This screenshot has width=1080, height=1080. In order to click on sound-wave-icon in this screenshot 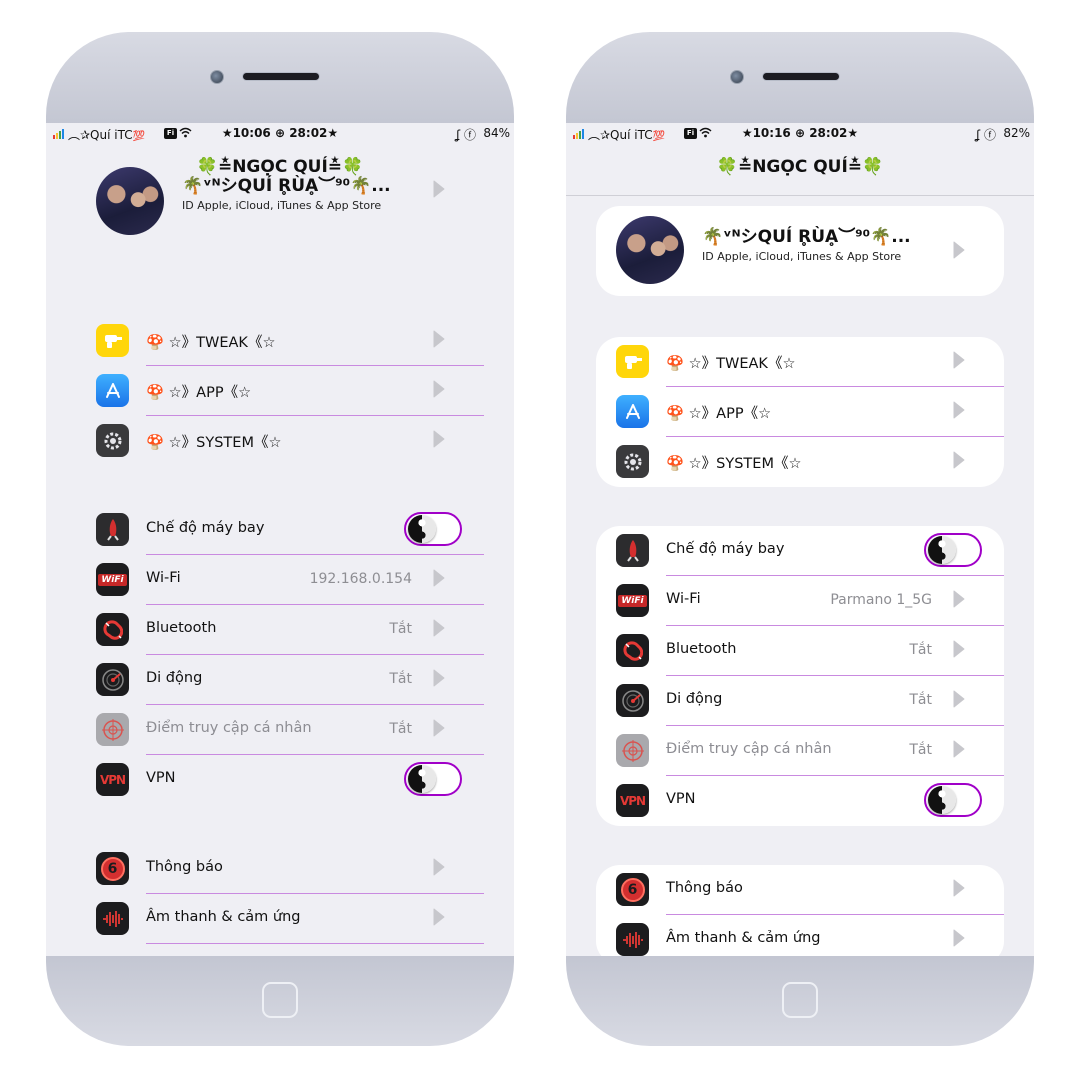, I will do `click(112, 918)`.